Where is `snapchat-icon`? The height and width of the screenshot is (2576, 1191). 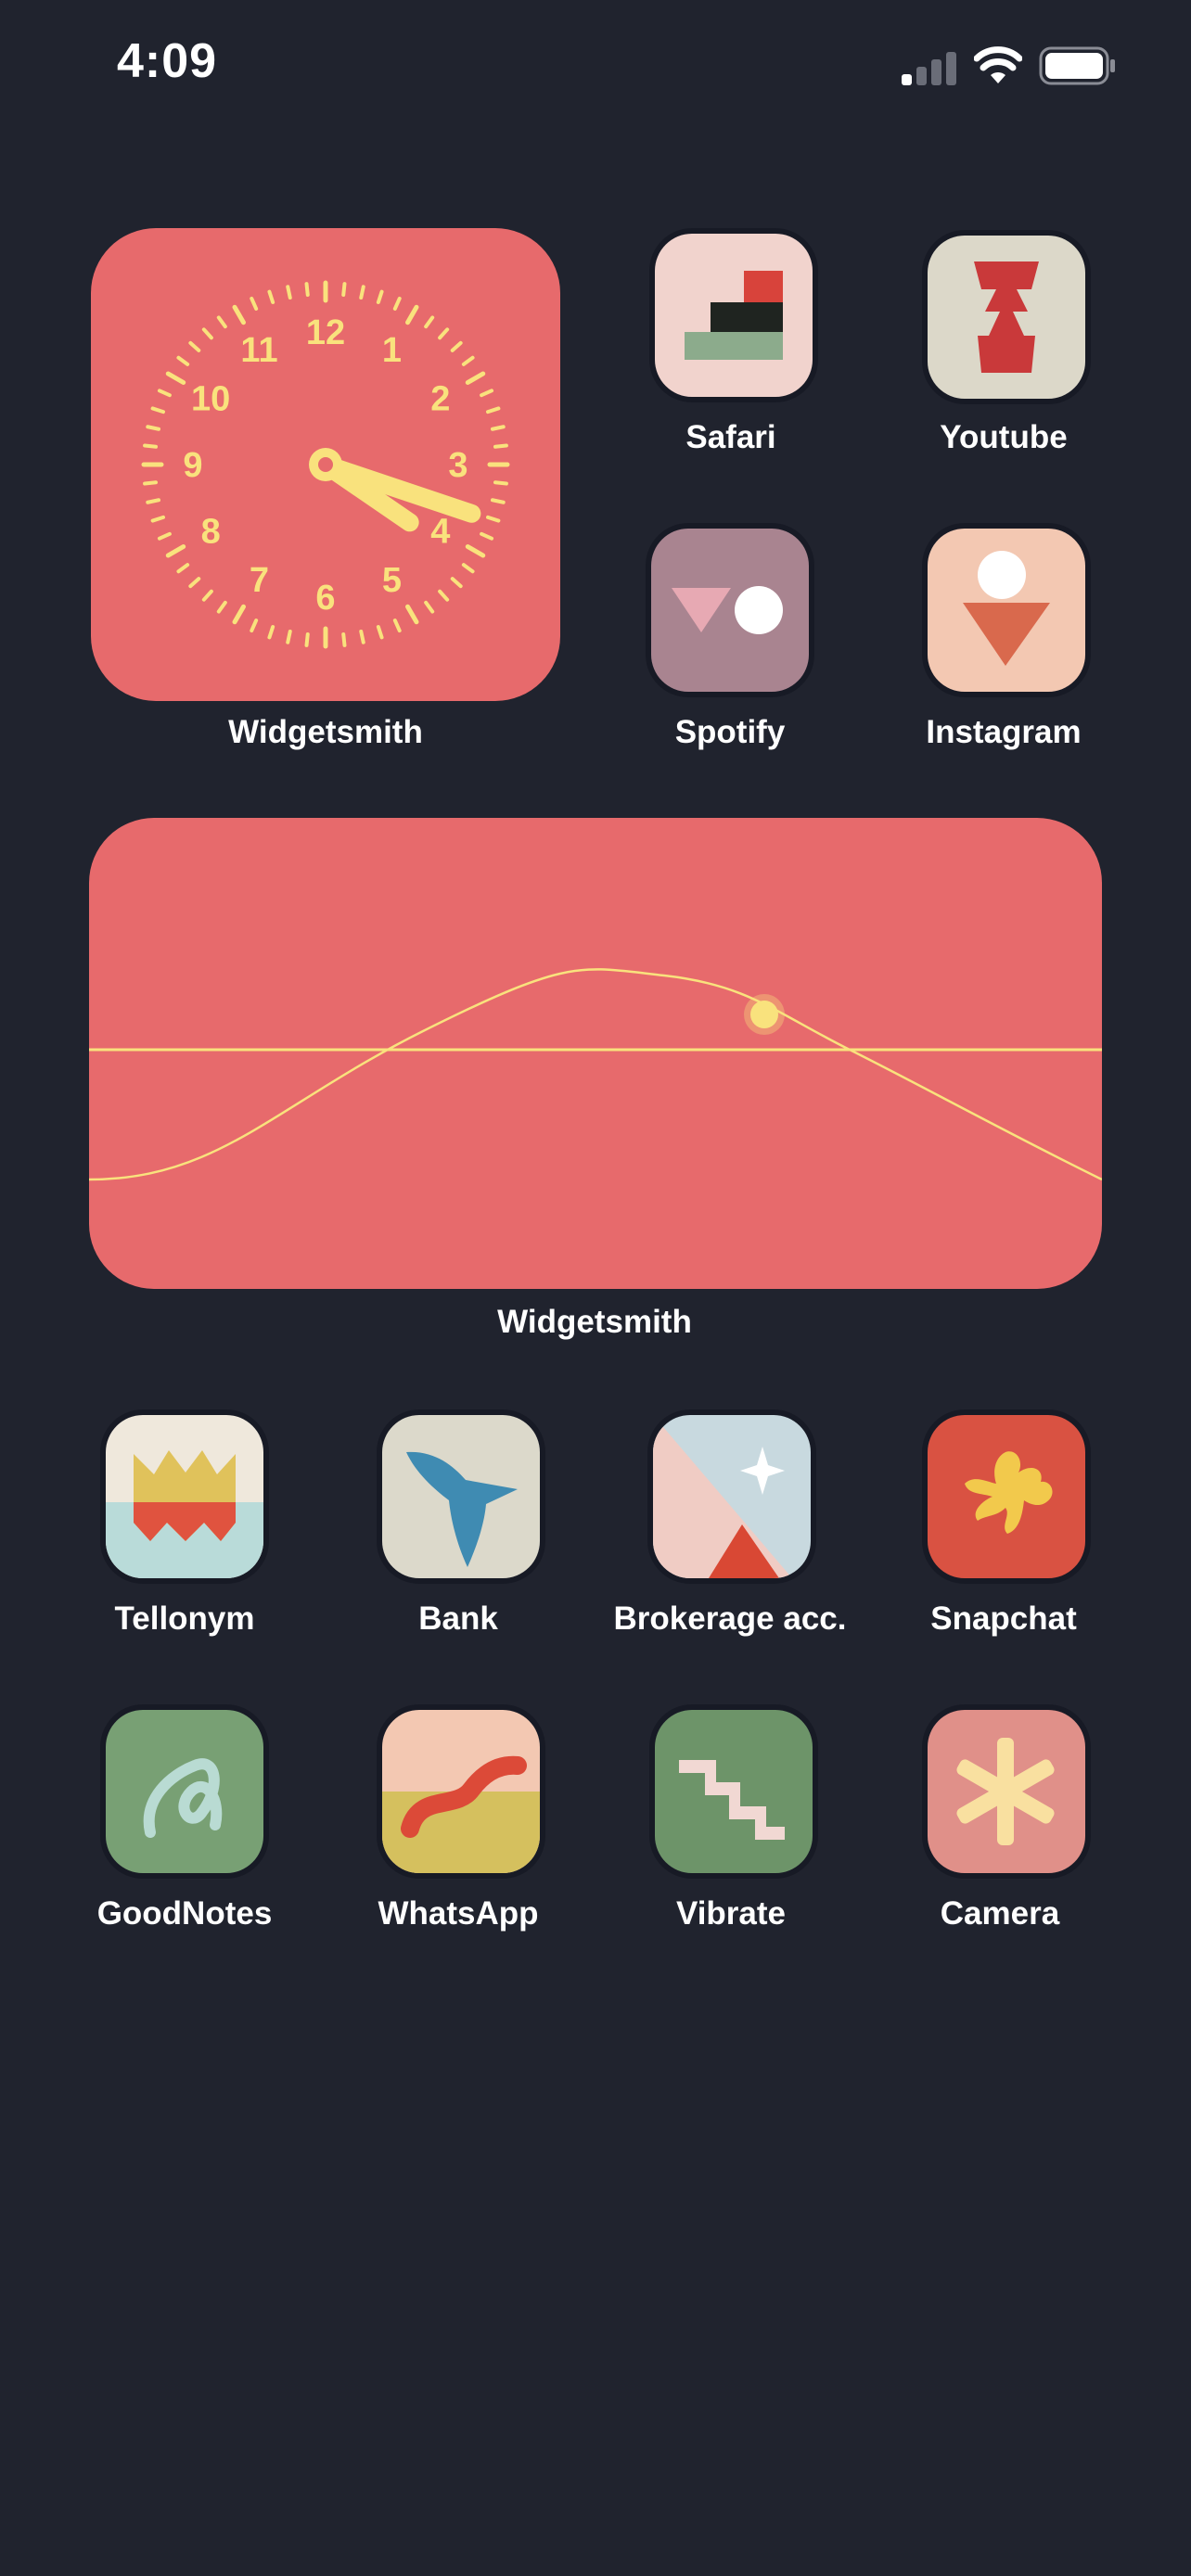 snapchat-icon is located at coordinates (1009, 1492).